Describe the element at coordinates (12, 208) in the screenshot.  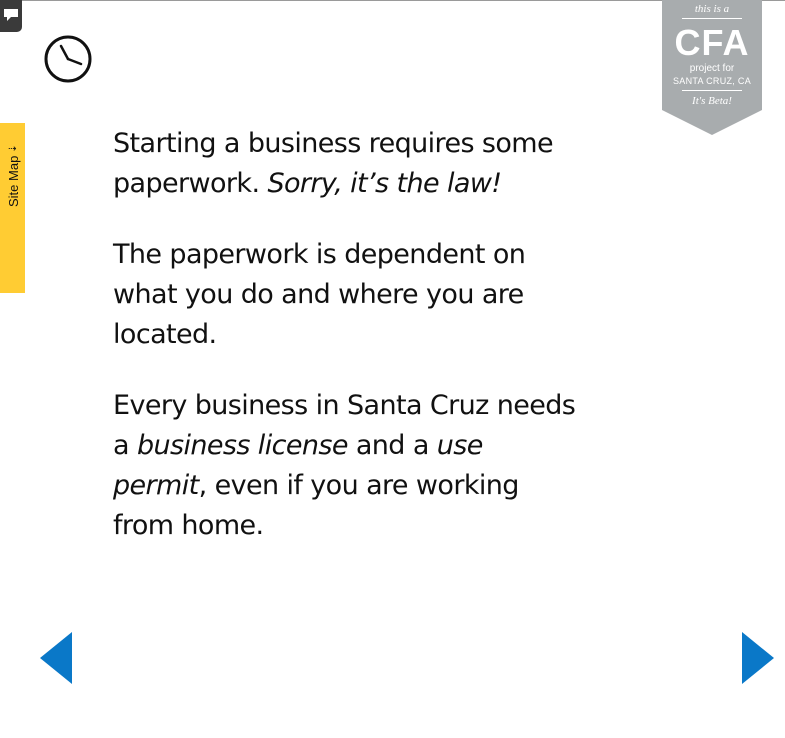
I see `site-map-tab: Site Map ⇣` at that location.